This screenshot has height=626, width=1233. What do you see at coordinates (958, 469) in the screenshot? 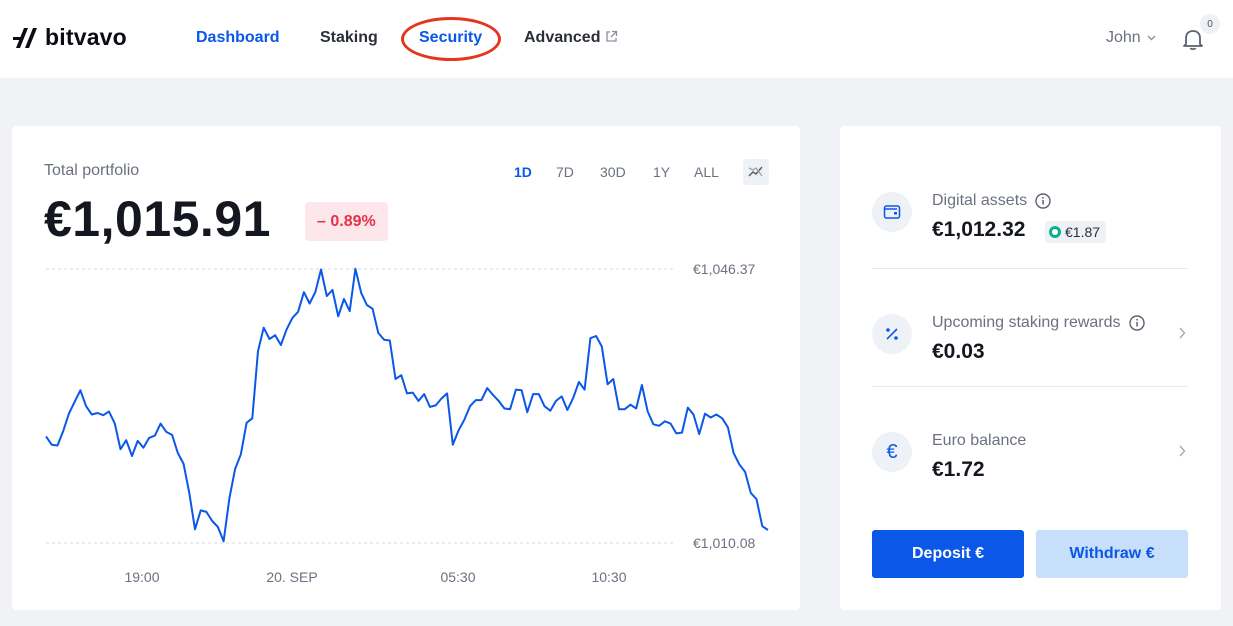
I see `euro-balance-value: €1.72` at bounding box center [958, 469].